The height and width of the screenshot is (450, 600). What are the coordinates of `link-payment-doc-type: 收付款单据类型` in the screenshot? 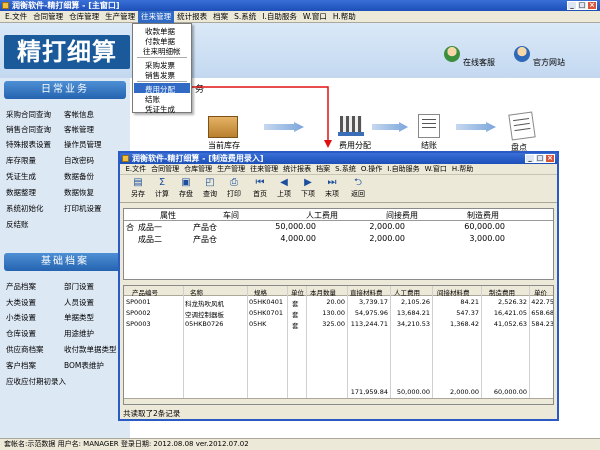 It's located at (90, 349).